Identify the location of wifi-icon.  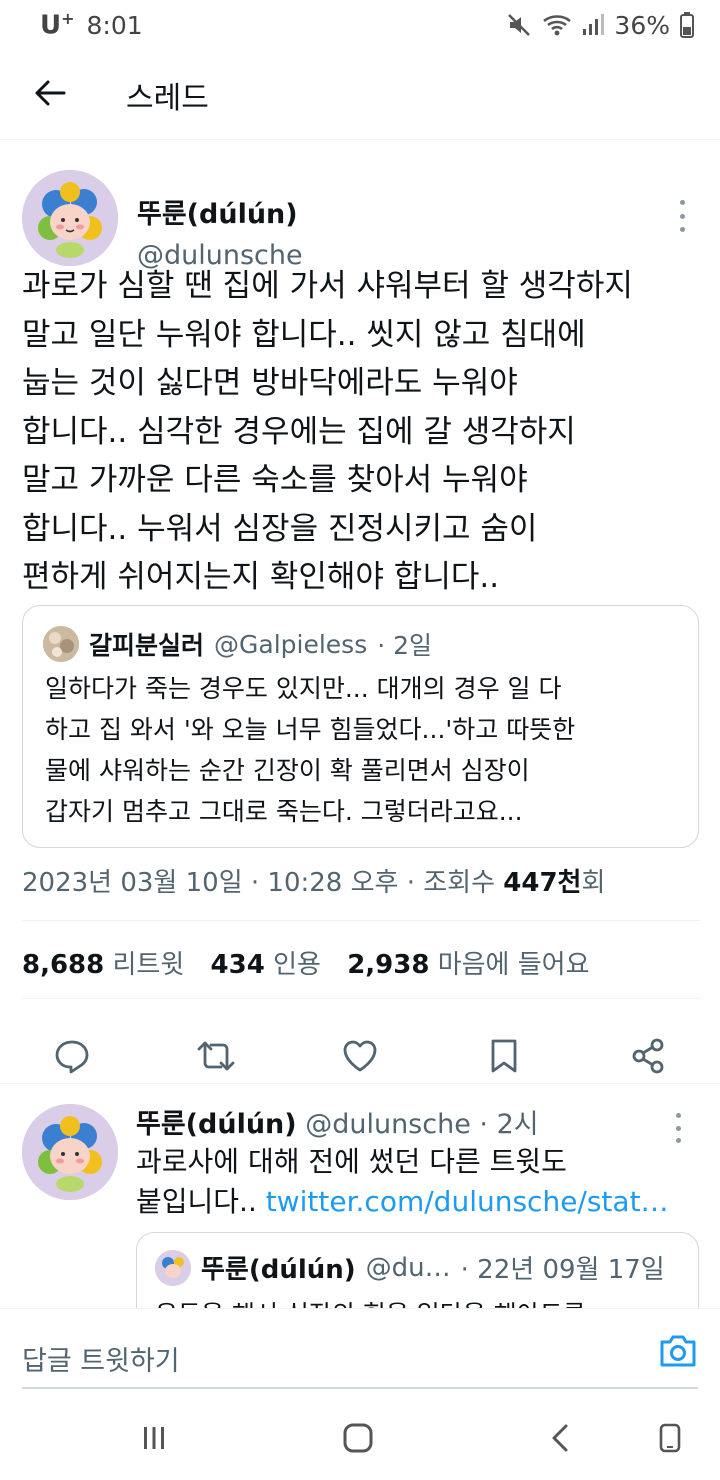
(557, 25).